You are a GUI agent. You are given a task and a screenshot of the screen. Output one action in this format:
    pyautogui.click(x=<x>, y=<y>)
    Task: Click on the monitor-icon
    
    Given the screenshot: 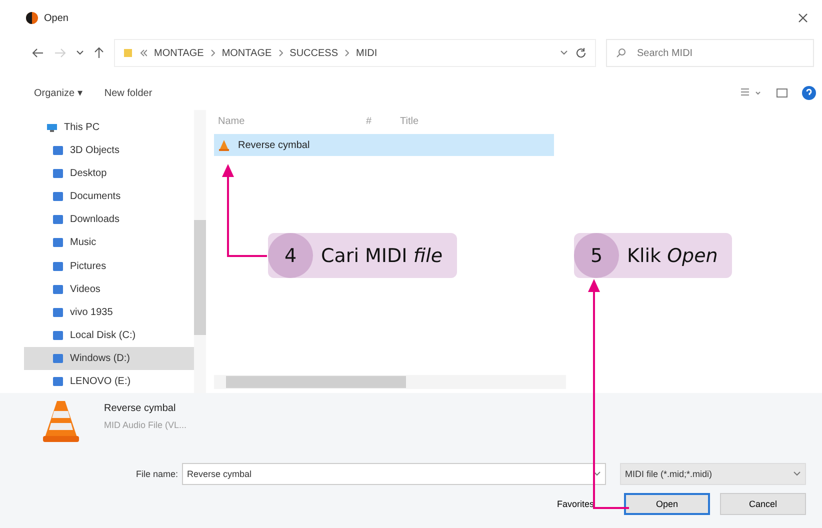 What is the action you would take?
    pyautogui.click(x=52, y=127)
    